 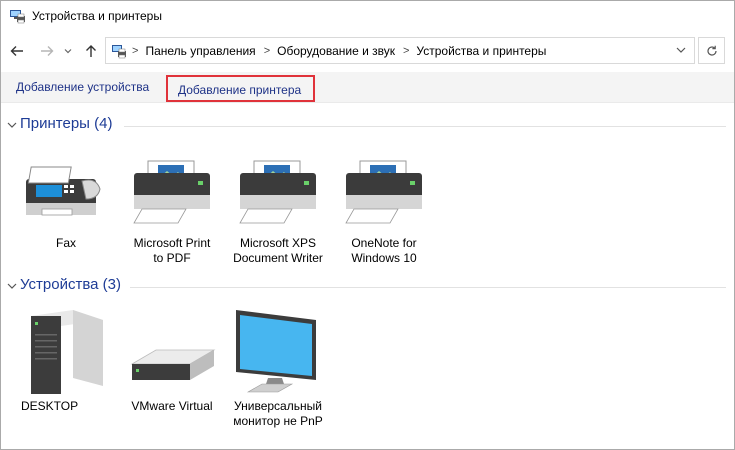 I want to click on printer-label-line2: Windows 10, so click(x=384, y=258).